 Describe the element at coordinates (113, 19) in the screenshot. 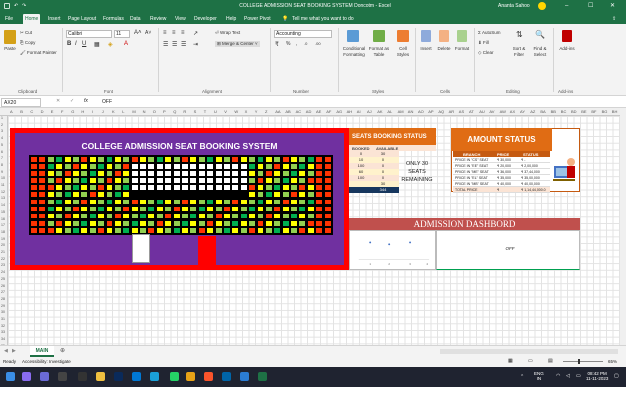

I see `tab-formulas: Formulas` at that location.